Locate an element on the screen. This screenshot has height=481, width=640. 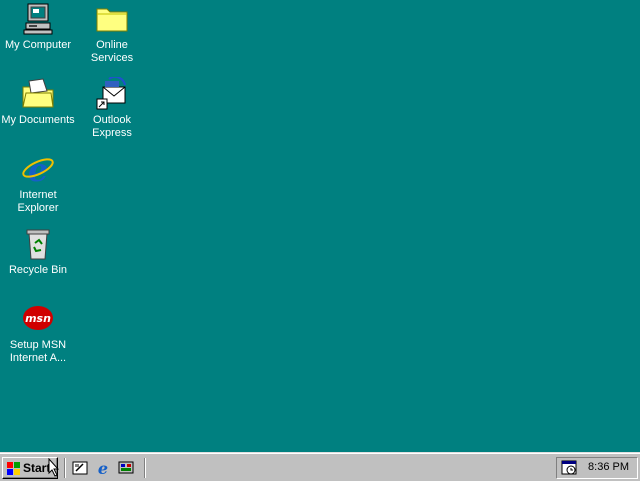
windows-logo-icon is located at coordinates (13, 468).